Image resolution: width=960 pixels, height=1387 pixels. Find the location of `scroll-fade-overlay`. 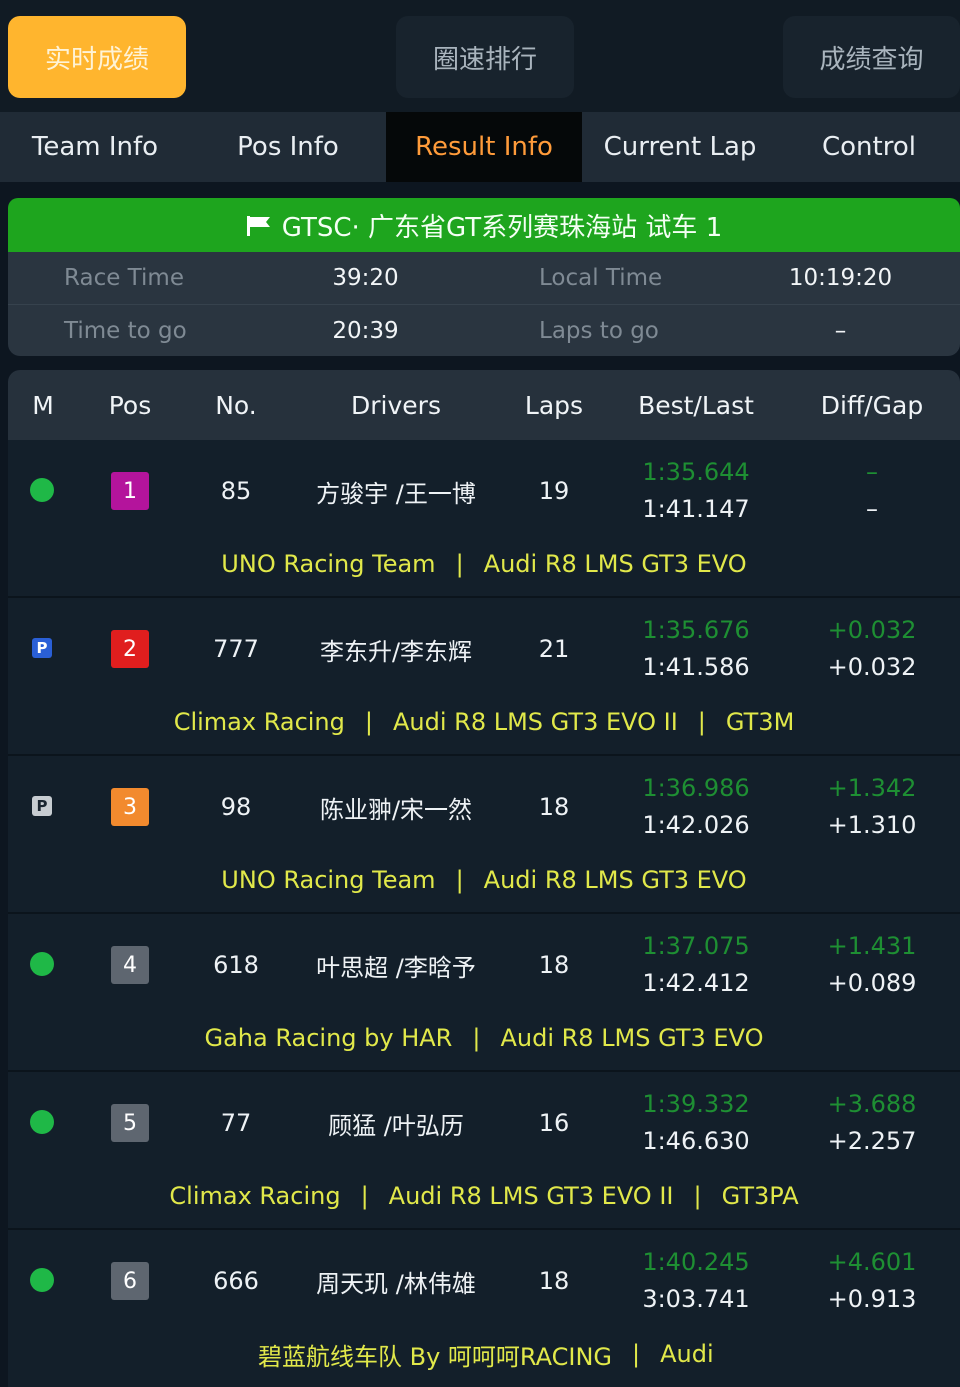

scroll-fade-overlay is located at coordinates (845, 1363).